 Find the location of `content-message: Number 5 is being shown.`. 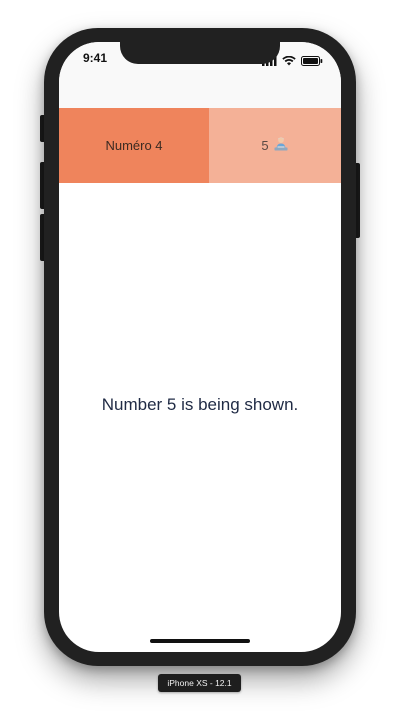

content-message: Number 5 is being shown. is located at coordinates (200, 404).